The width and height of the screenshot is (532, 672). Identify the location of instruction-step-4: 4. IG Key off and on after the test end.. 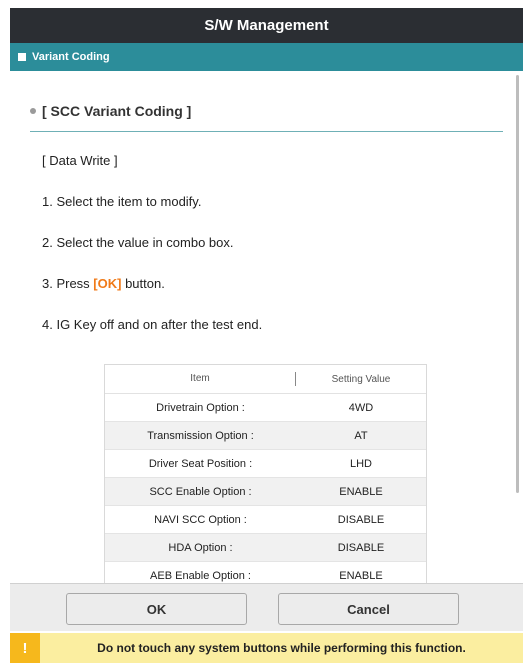
(152, 324).